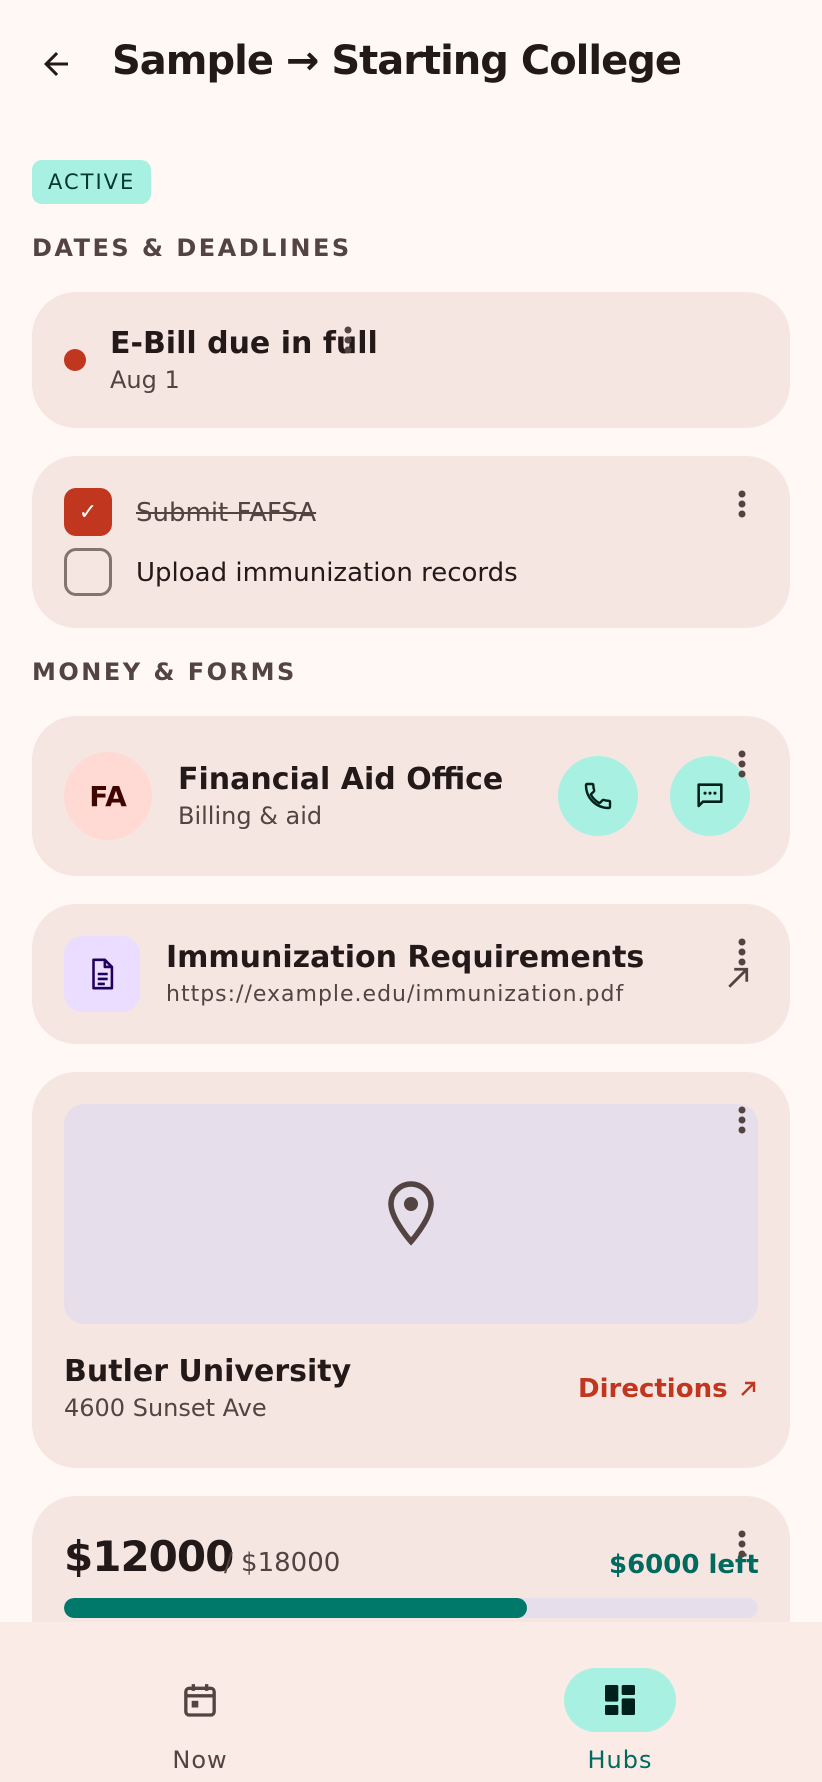  I want to click on place-name: Butler University, so click(208, 1371).